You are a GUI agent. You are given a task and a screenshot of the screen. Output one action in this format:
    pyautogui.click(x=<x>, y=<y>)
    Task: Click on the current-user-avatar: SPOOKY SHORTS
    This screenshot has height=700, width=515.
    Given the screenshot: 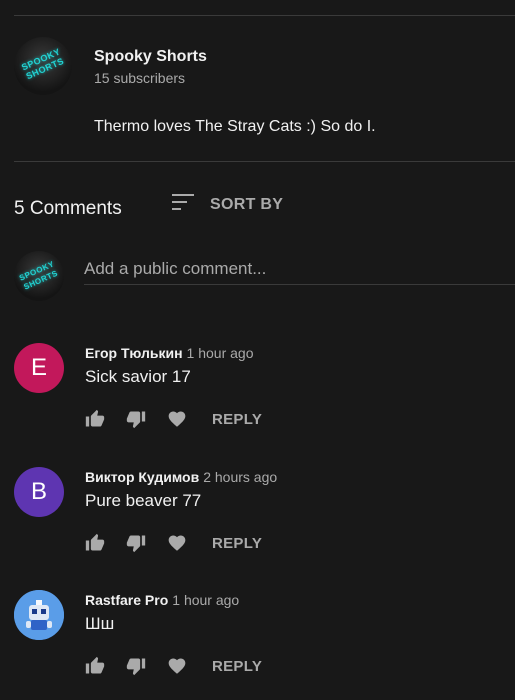 What is the action you would take?
    pyautogui.click(x=39, y=276)
    